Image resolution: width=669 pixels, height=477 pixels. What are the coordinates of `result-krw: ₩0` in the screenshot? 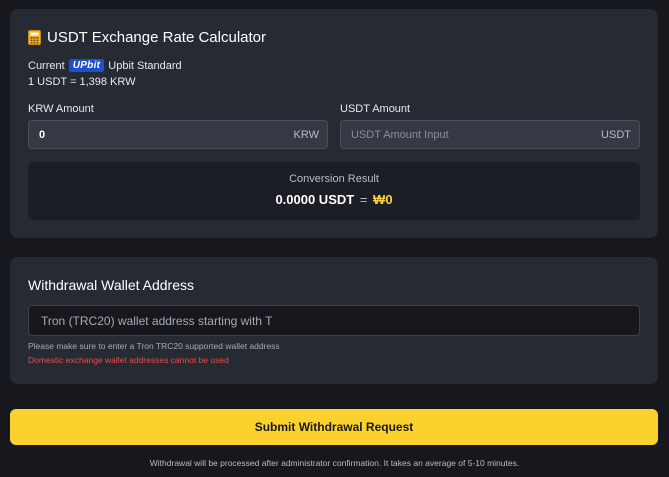 It's located at (383, 199).